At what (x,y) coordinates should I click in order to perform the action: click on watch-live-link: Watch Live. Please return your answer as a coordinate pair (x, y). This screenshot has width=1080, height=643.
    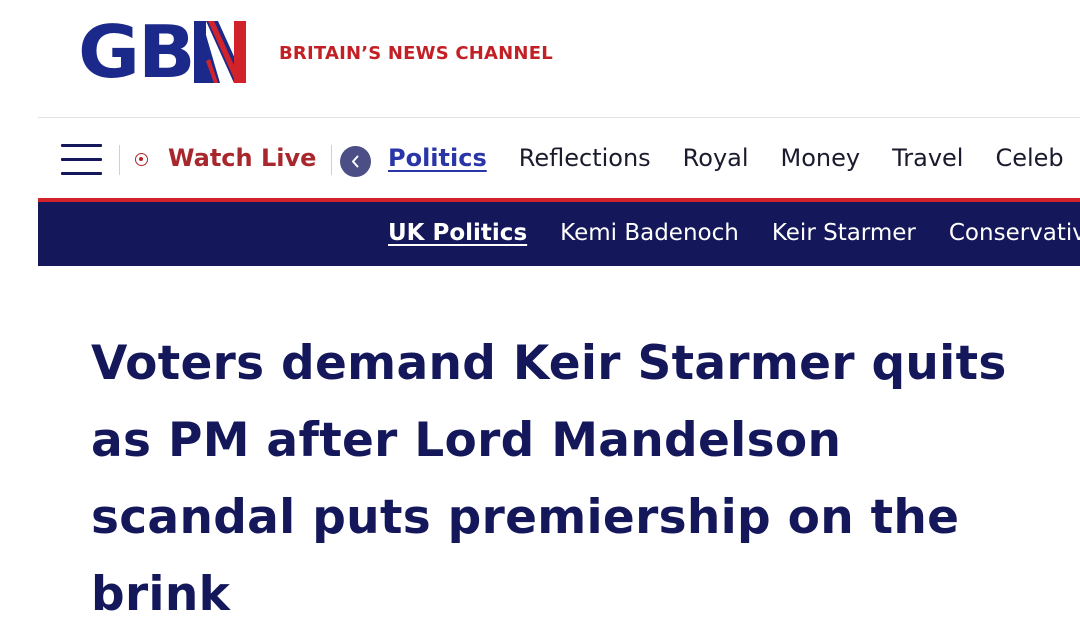
    Looking at the image, I should click on (242, 158).